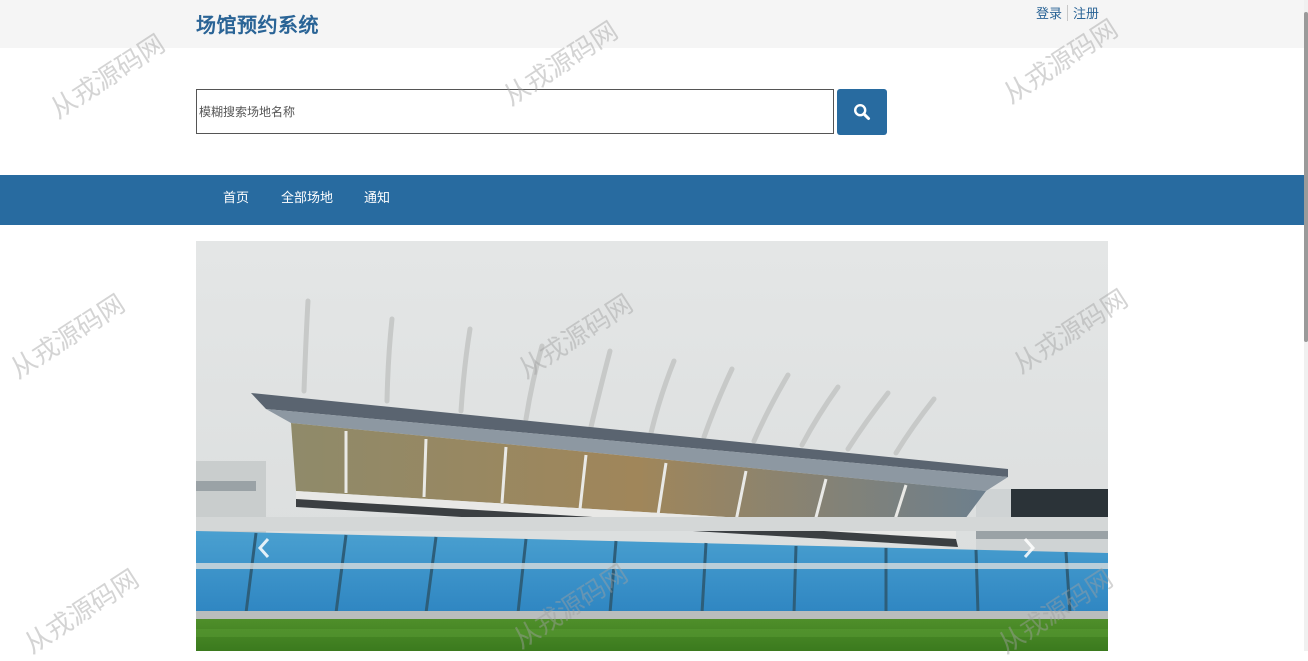 This screenshot has height=661, width=1308. Describe the element at coordinates (377, 200) in the screenshot. I see `nav-item-notices: 通知` at that location.